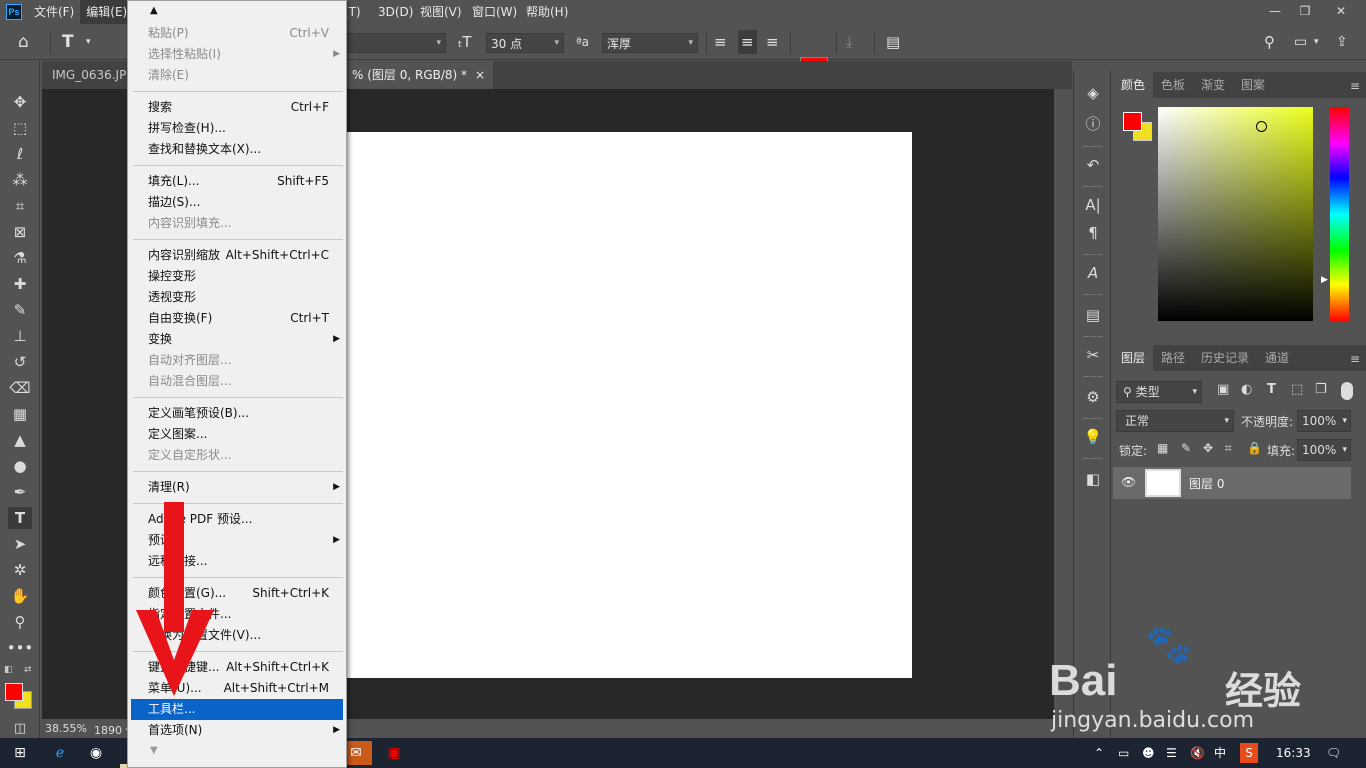 The height and width of the screenshot is (768, 1366). Describe the element at coordinates (1206, 483) in the screenshot. I see `layer-name: 图层 0` at that location.